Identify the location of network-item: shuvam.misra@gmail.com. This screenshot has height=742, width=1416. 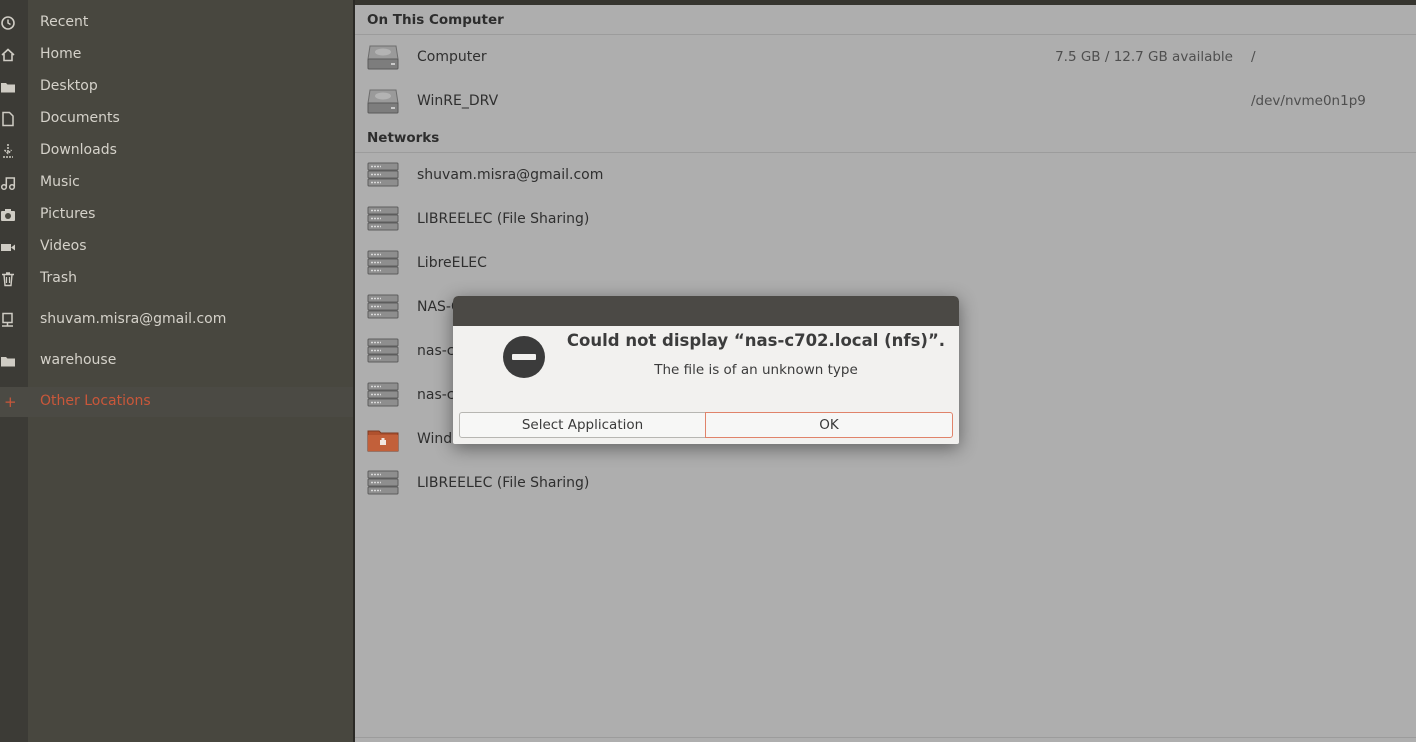
(885, 175).